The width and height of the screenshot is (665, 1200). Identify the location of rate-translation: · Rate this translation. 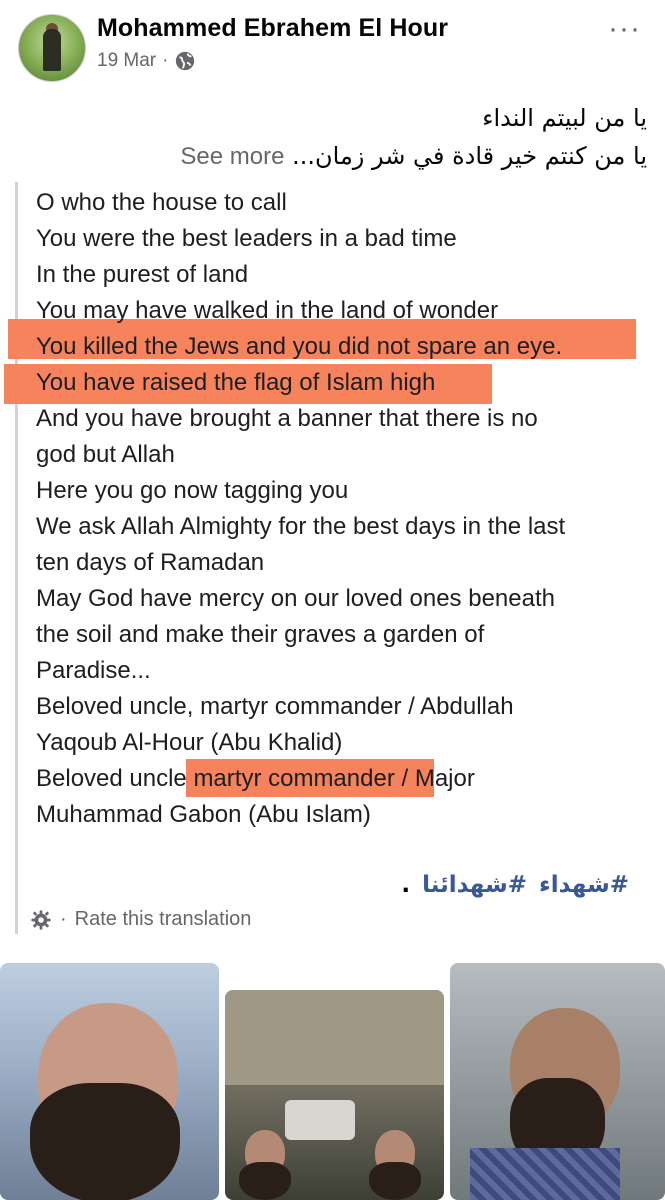
(140, 919).